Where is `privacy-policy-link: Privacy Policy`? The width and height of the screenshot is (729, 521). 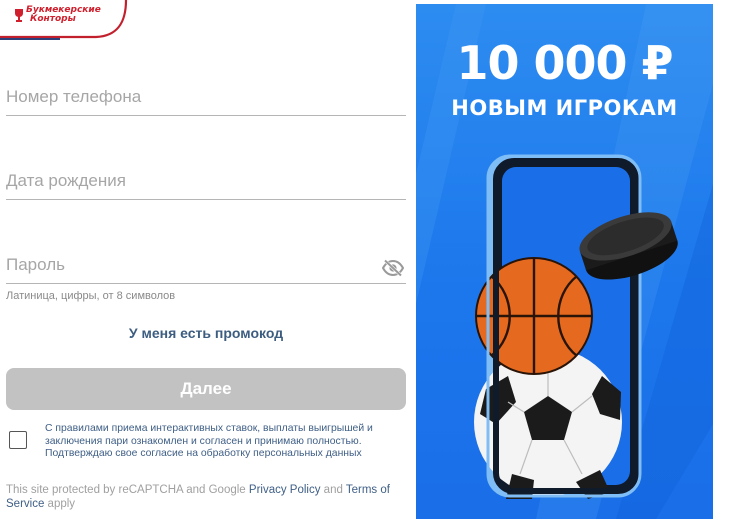 privacy-policy-link: Privacy Policy is located at coordinates (285, 490).